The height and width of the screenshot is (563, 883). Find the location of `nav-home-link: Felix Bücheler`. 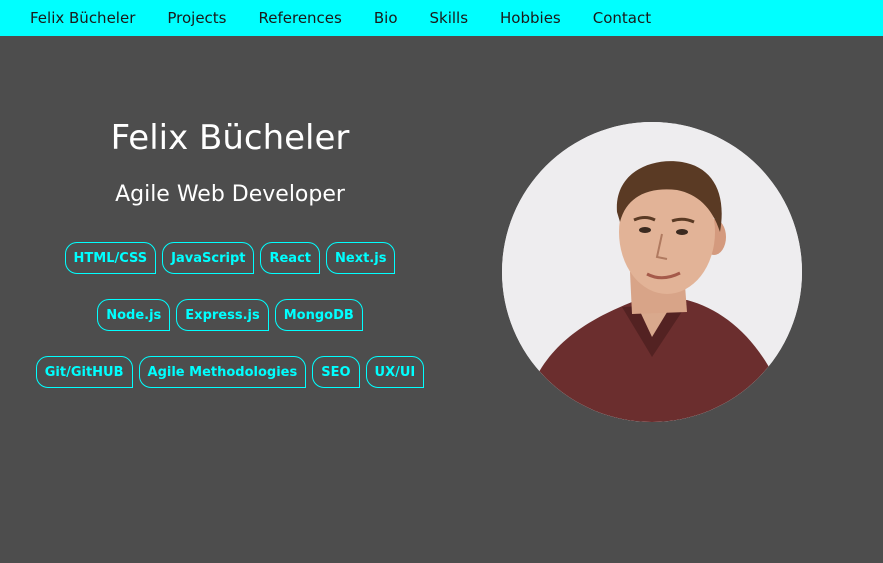

nav-home-link: Felix Bücheler is located at coordinates (82, 18).